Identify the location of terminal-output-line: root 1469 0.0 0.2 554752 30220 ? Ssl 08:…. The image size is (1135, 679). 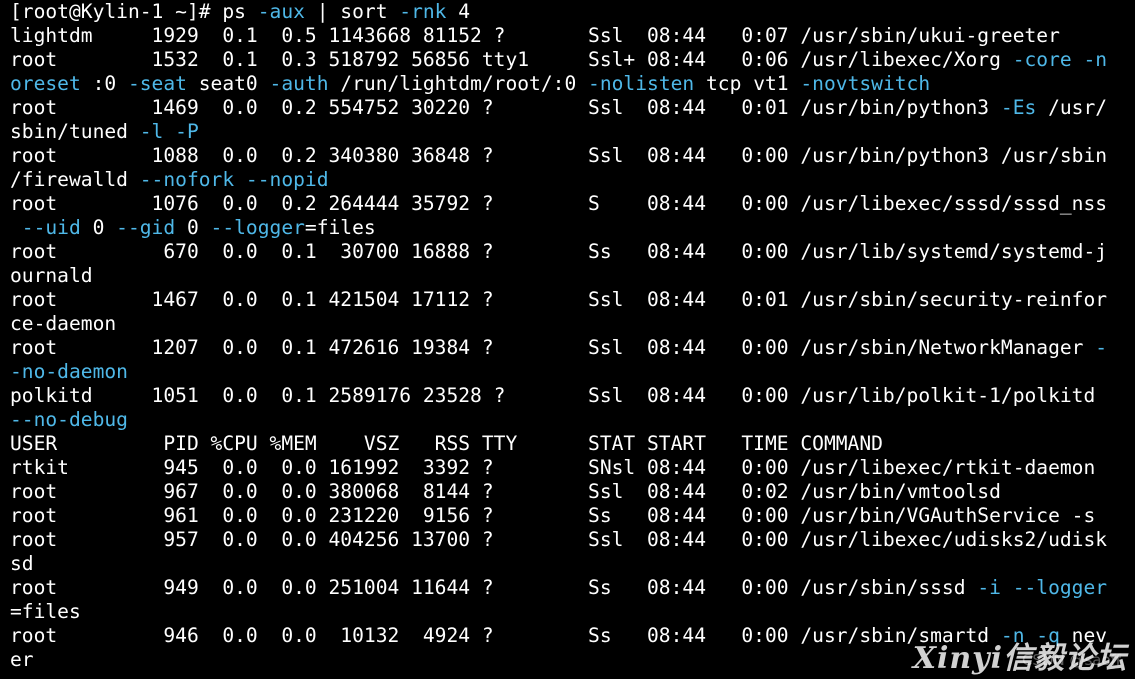
(572, 108).